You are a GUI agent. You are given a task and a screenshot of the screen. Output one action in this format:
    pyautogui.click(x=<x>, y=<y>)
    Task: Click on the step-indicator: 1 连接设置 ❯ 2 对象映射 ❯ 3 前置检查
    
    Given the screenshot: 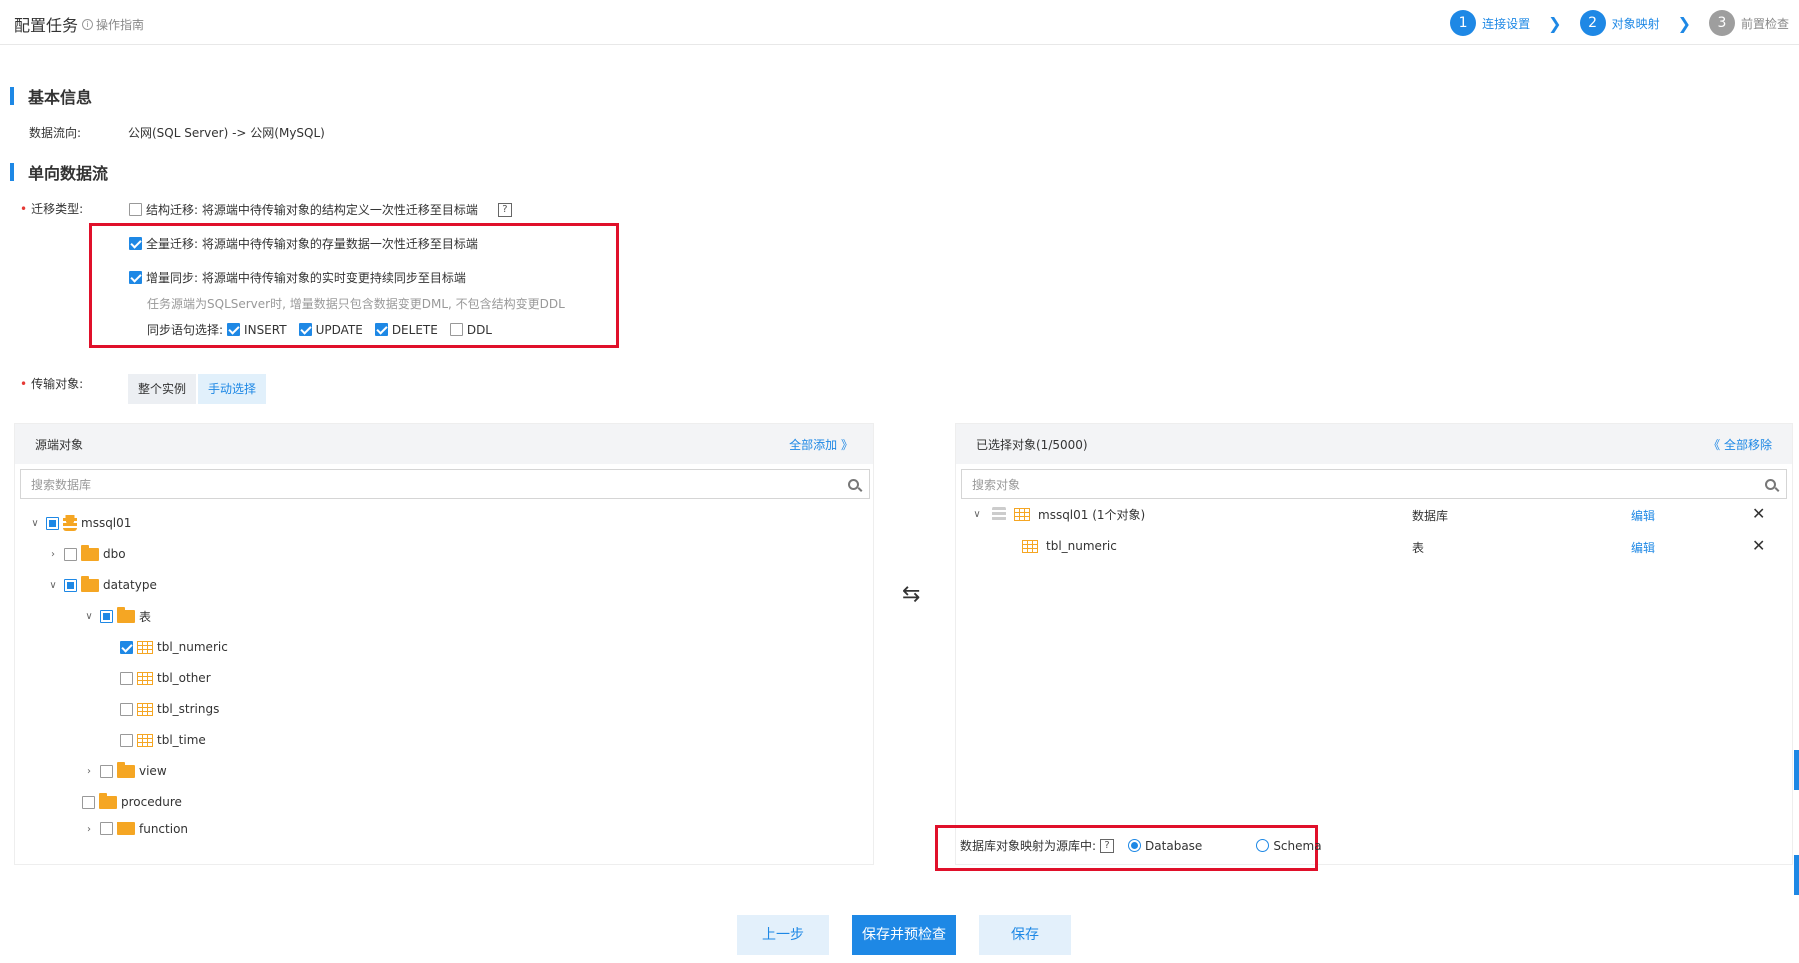 What is the action you would take?
    pyautogui.click(x=1619, y=23)
    